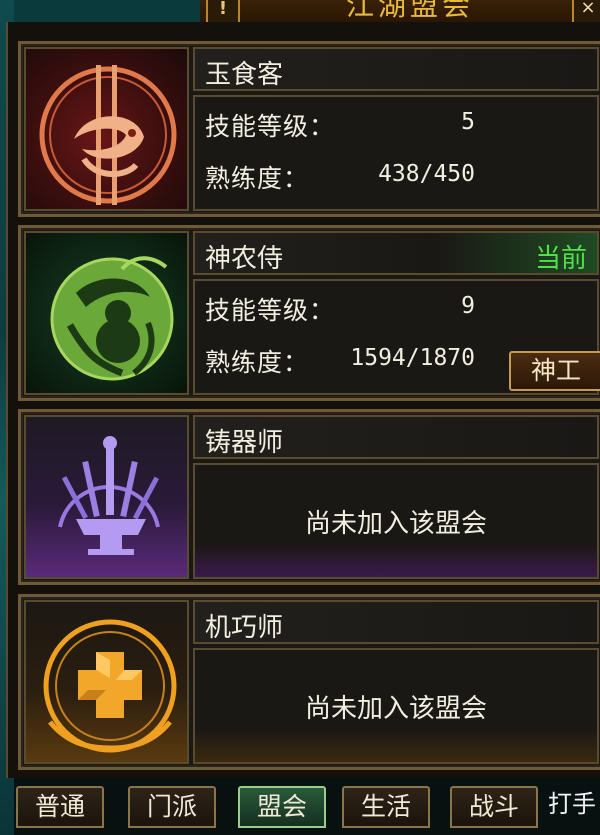 This screenshot has width=600, height=835. Describe the element at coordinates (109, 495) in the screenshot. I see `anvil-swords-icon` at that location.